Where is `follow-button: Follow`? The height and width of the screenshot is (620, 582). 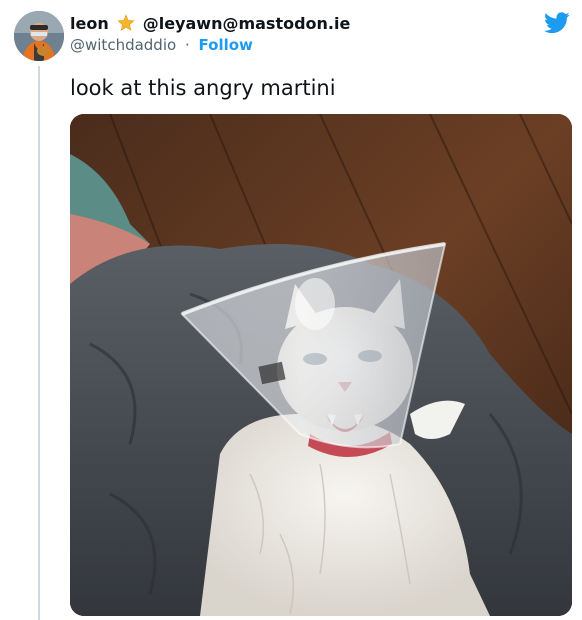 follow-button: Follow is located at coordinates (226, 45).